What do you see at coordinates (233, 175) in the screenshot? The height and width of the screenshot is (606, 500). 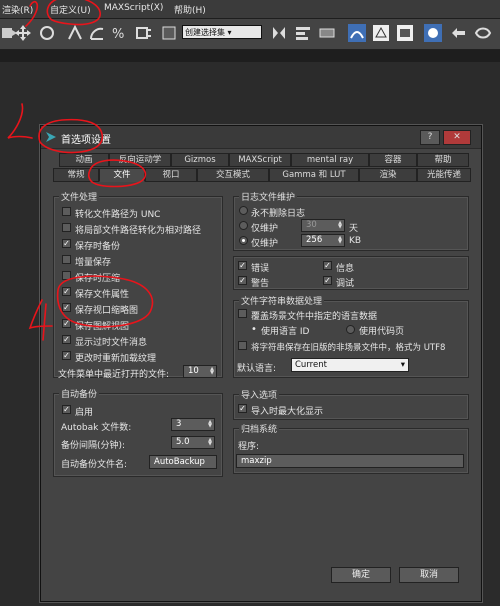 I see `tab-interaction-mode: 交互模式` at bounding box center [233, 175].